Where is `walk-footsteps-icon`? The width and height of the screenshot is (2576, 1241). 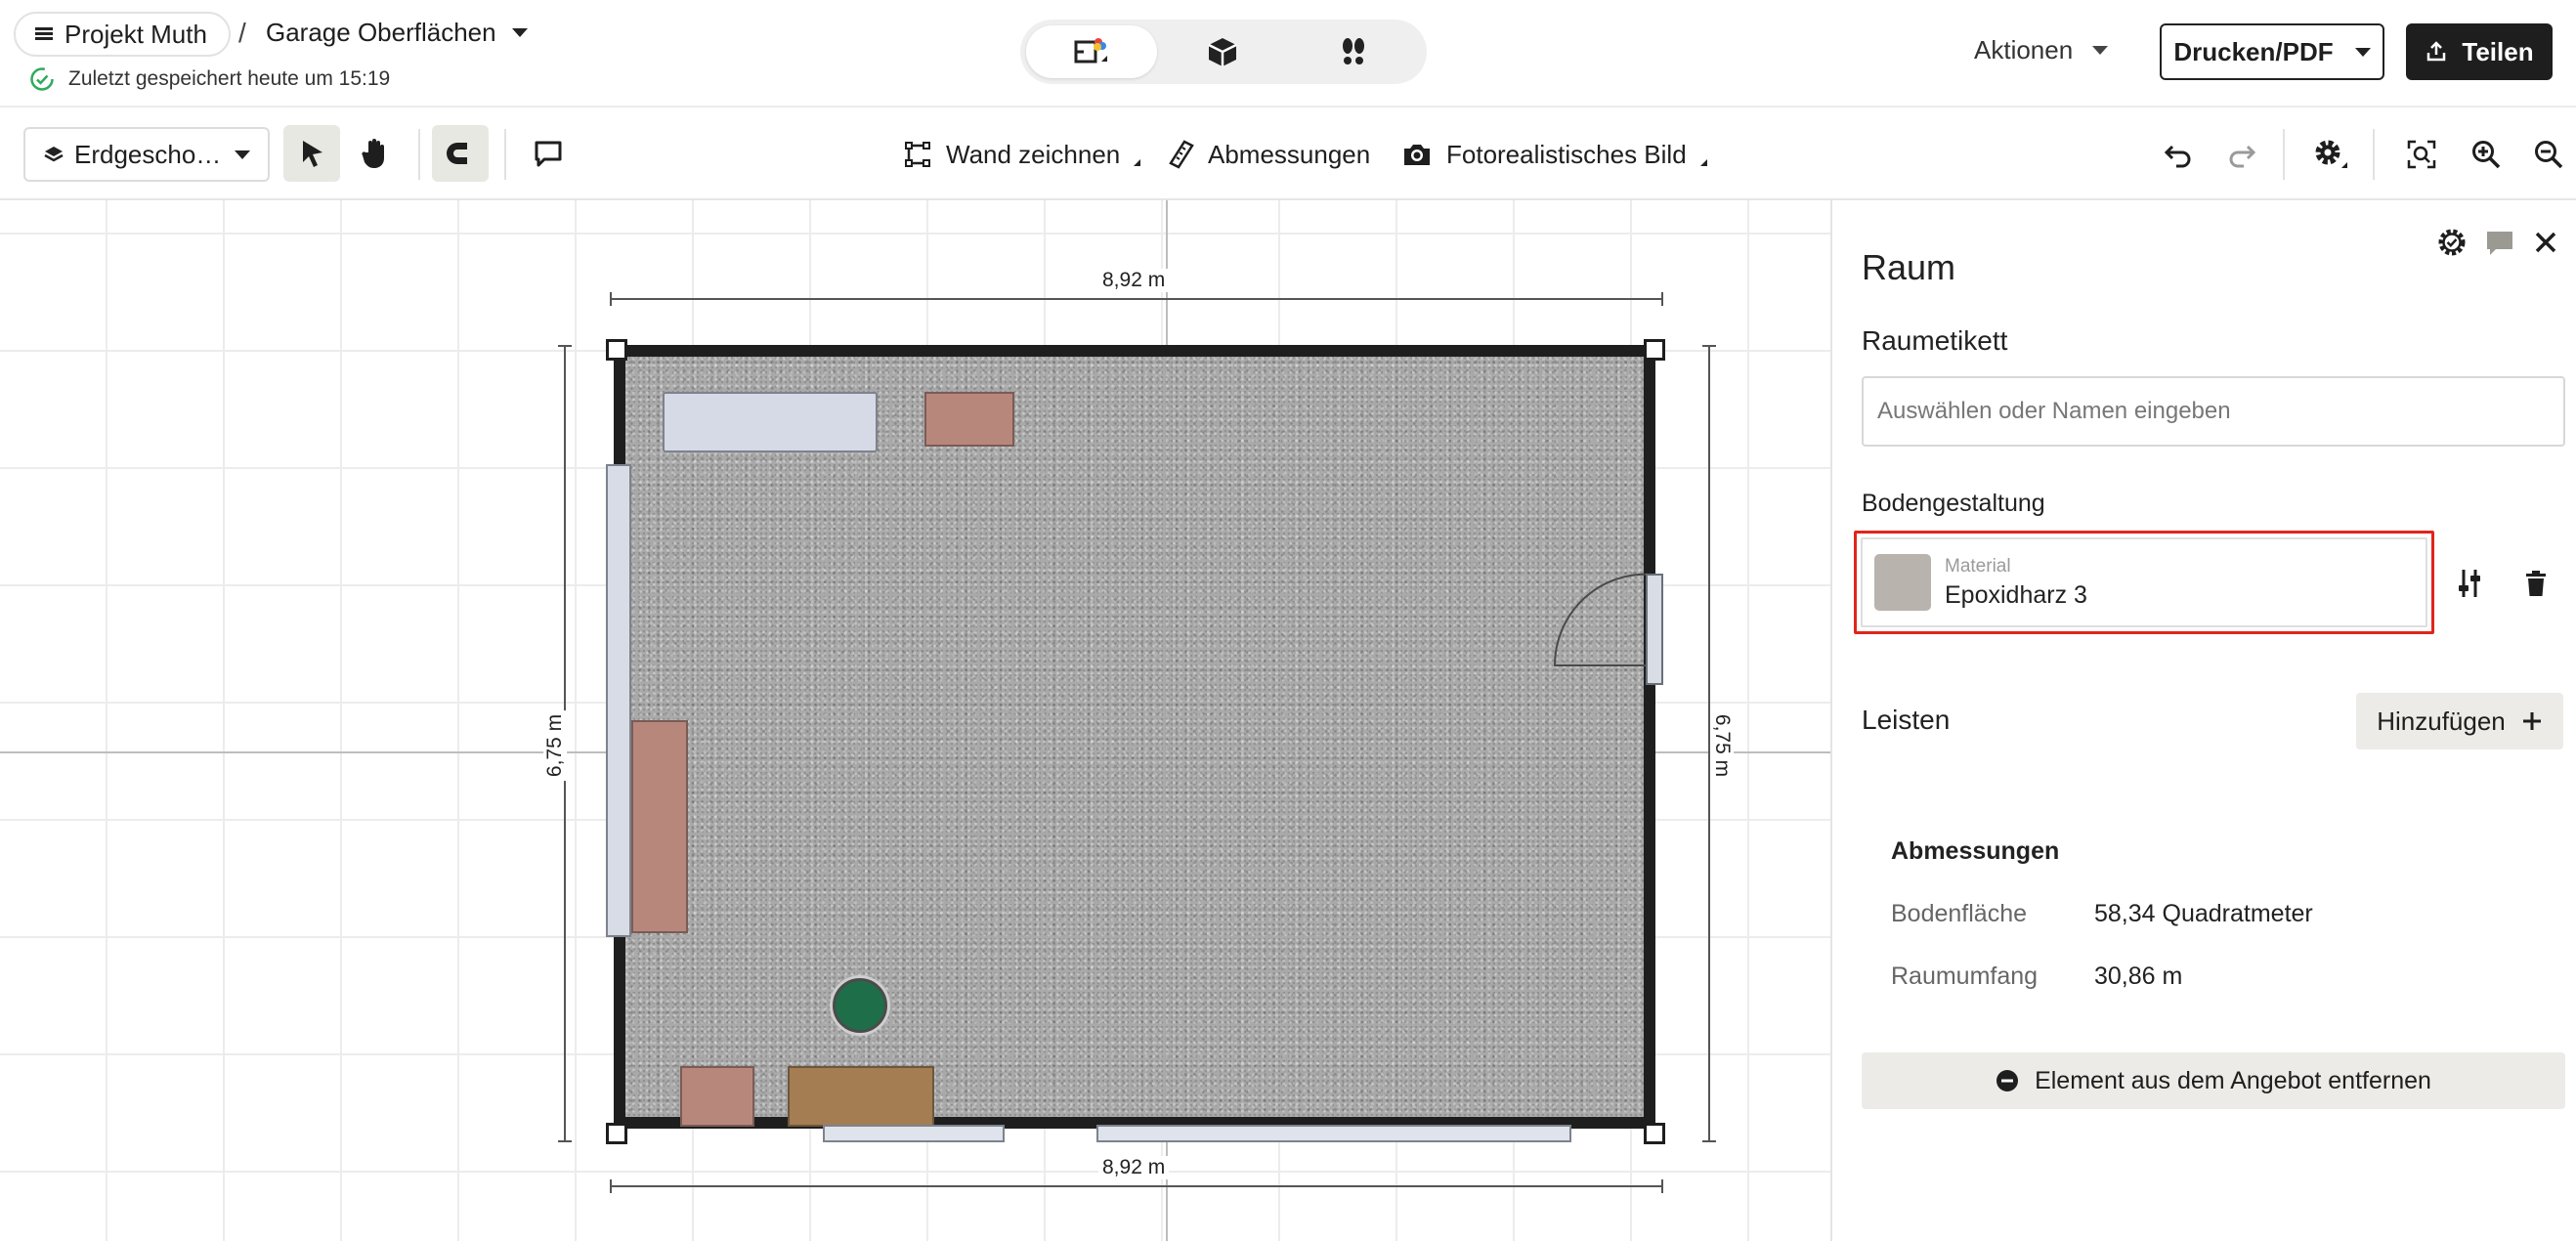 walk-footsteps-icon is located at coordinates (1354, 51).